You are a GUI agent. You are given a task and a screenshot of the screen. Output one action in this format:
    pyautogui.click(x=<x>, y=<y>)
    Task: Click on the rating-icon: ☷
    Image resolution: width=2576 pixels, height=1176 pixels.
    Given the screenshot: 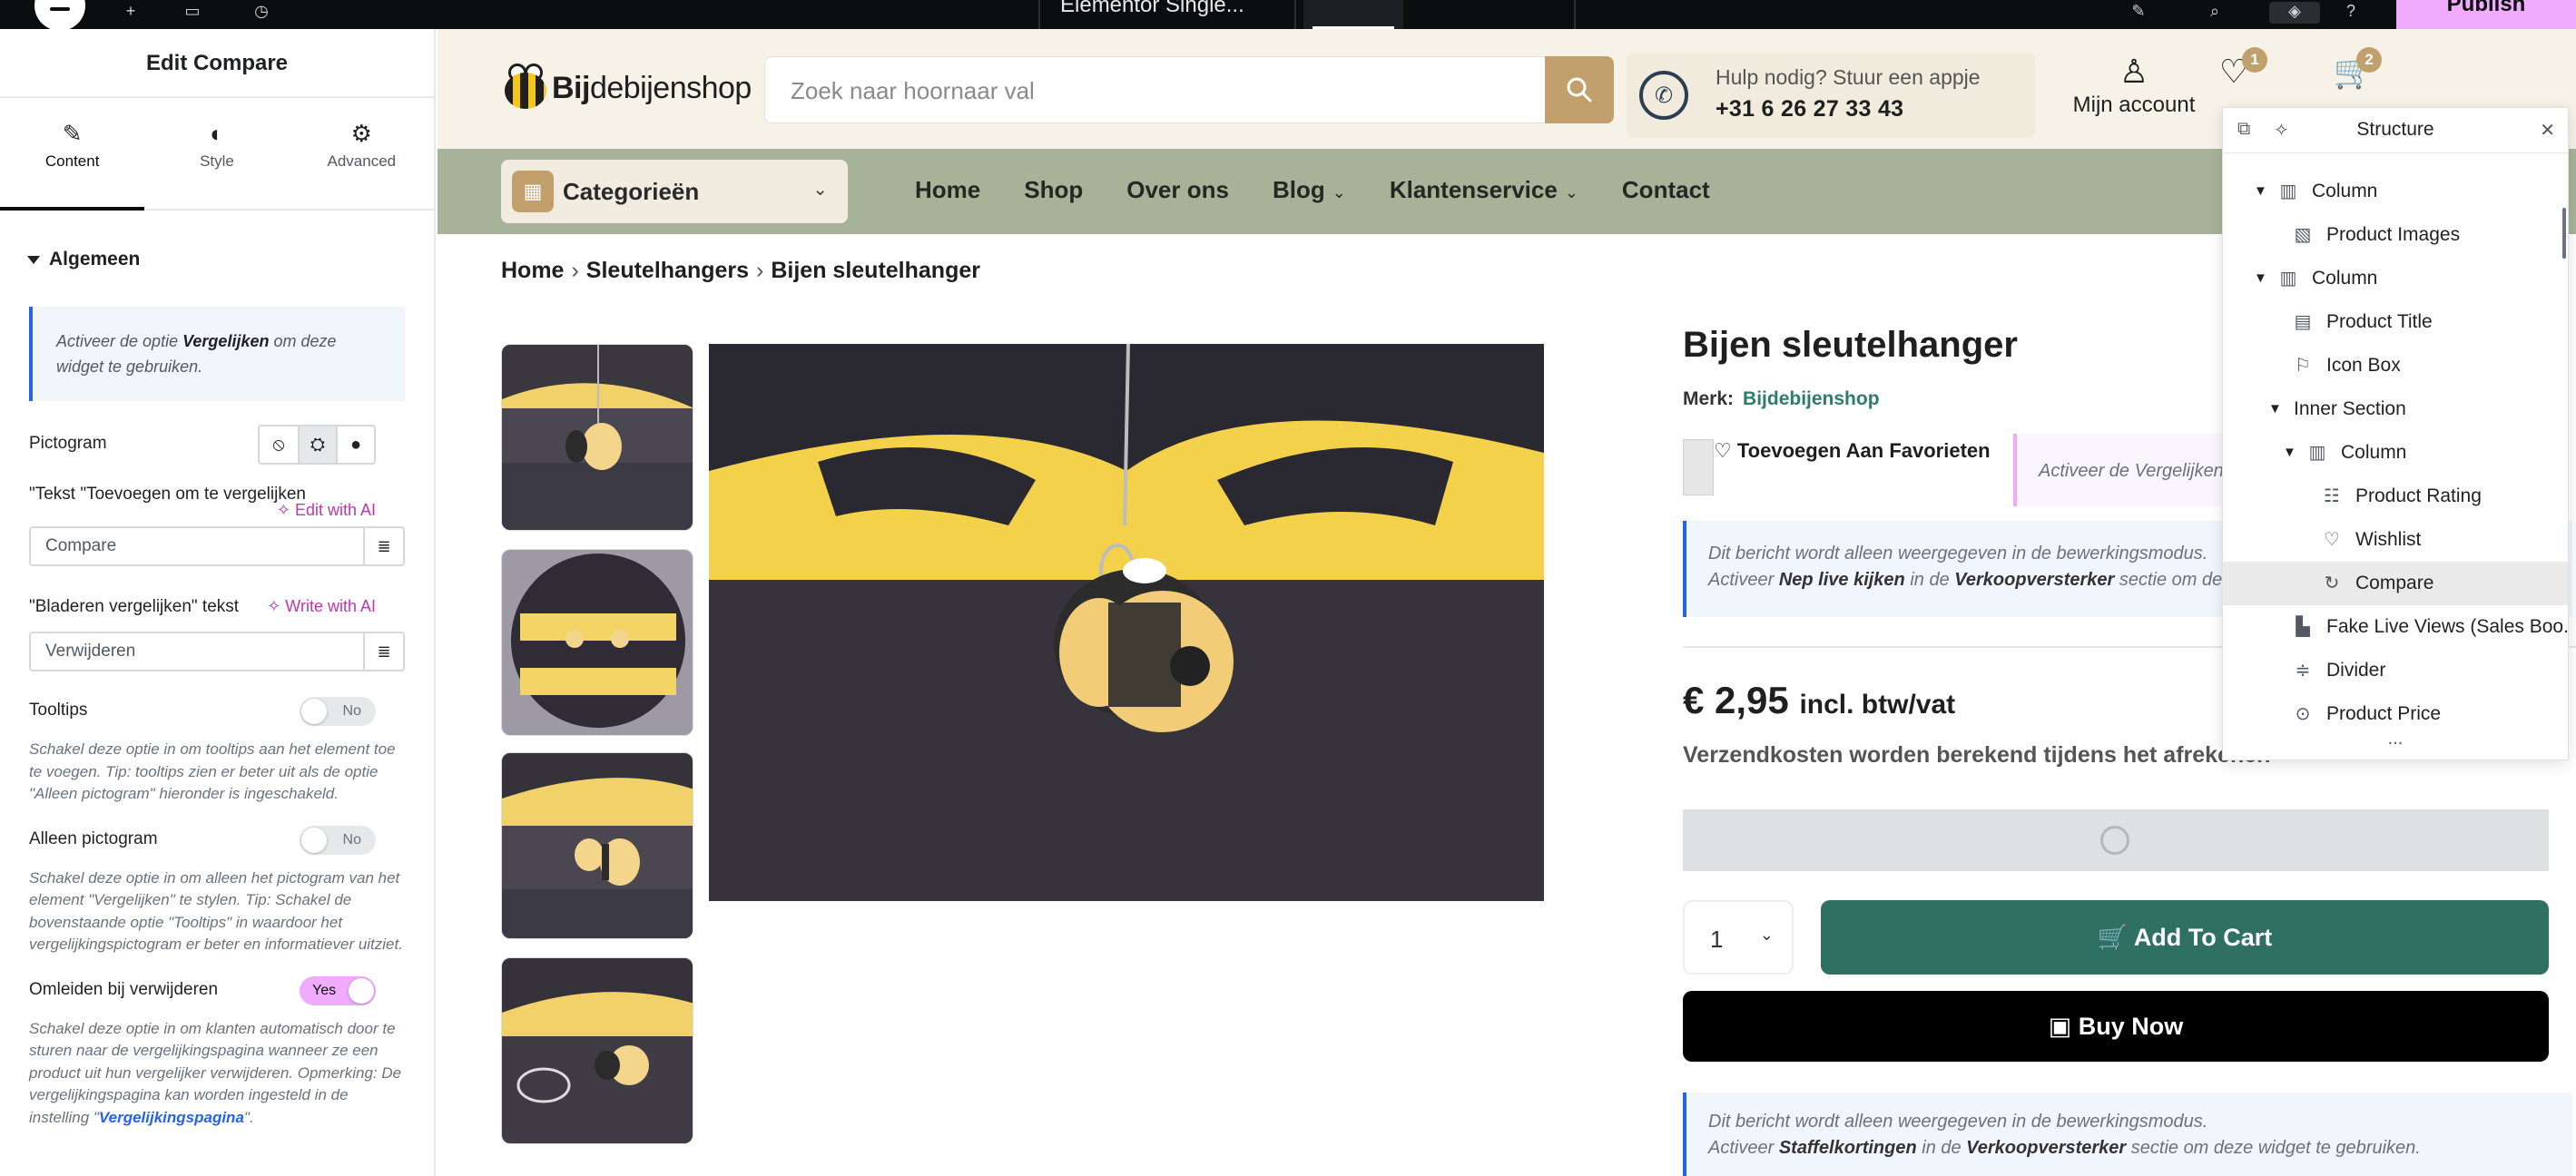 What is the action you would take?
    pyautogui.click(x=2332, y=496)
    